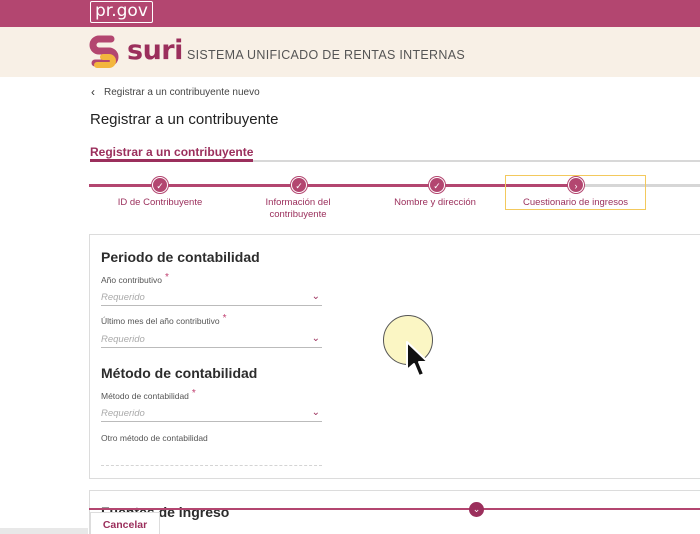 This screenshot has width=700, height=534. I want to click on section-title-periodo: Periodo de contabilidad, so click(180, 257).